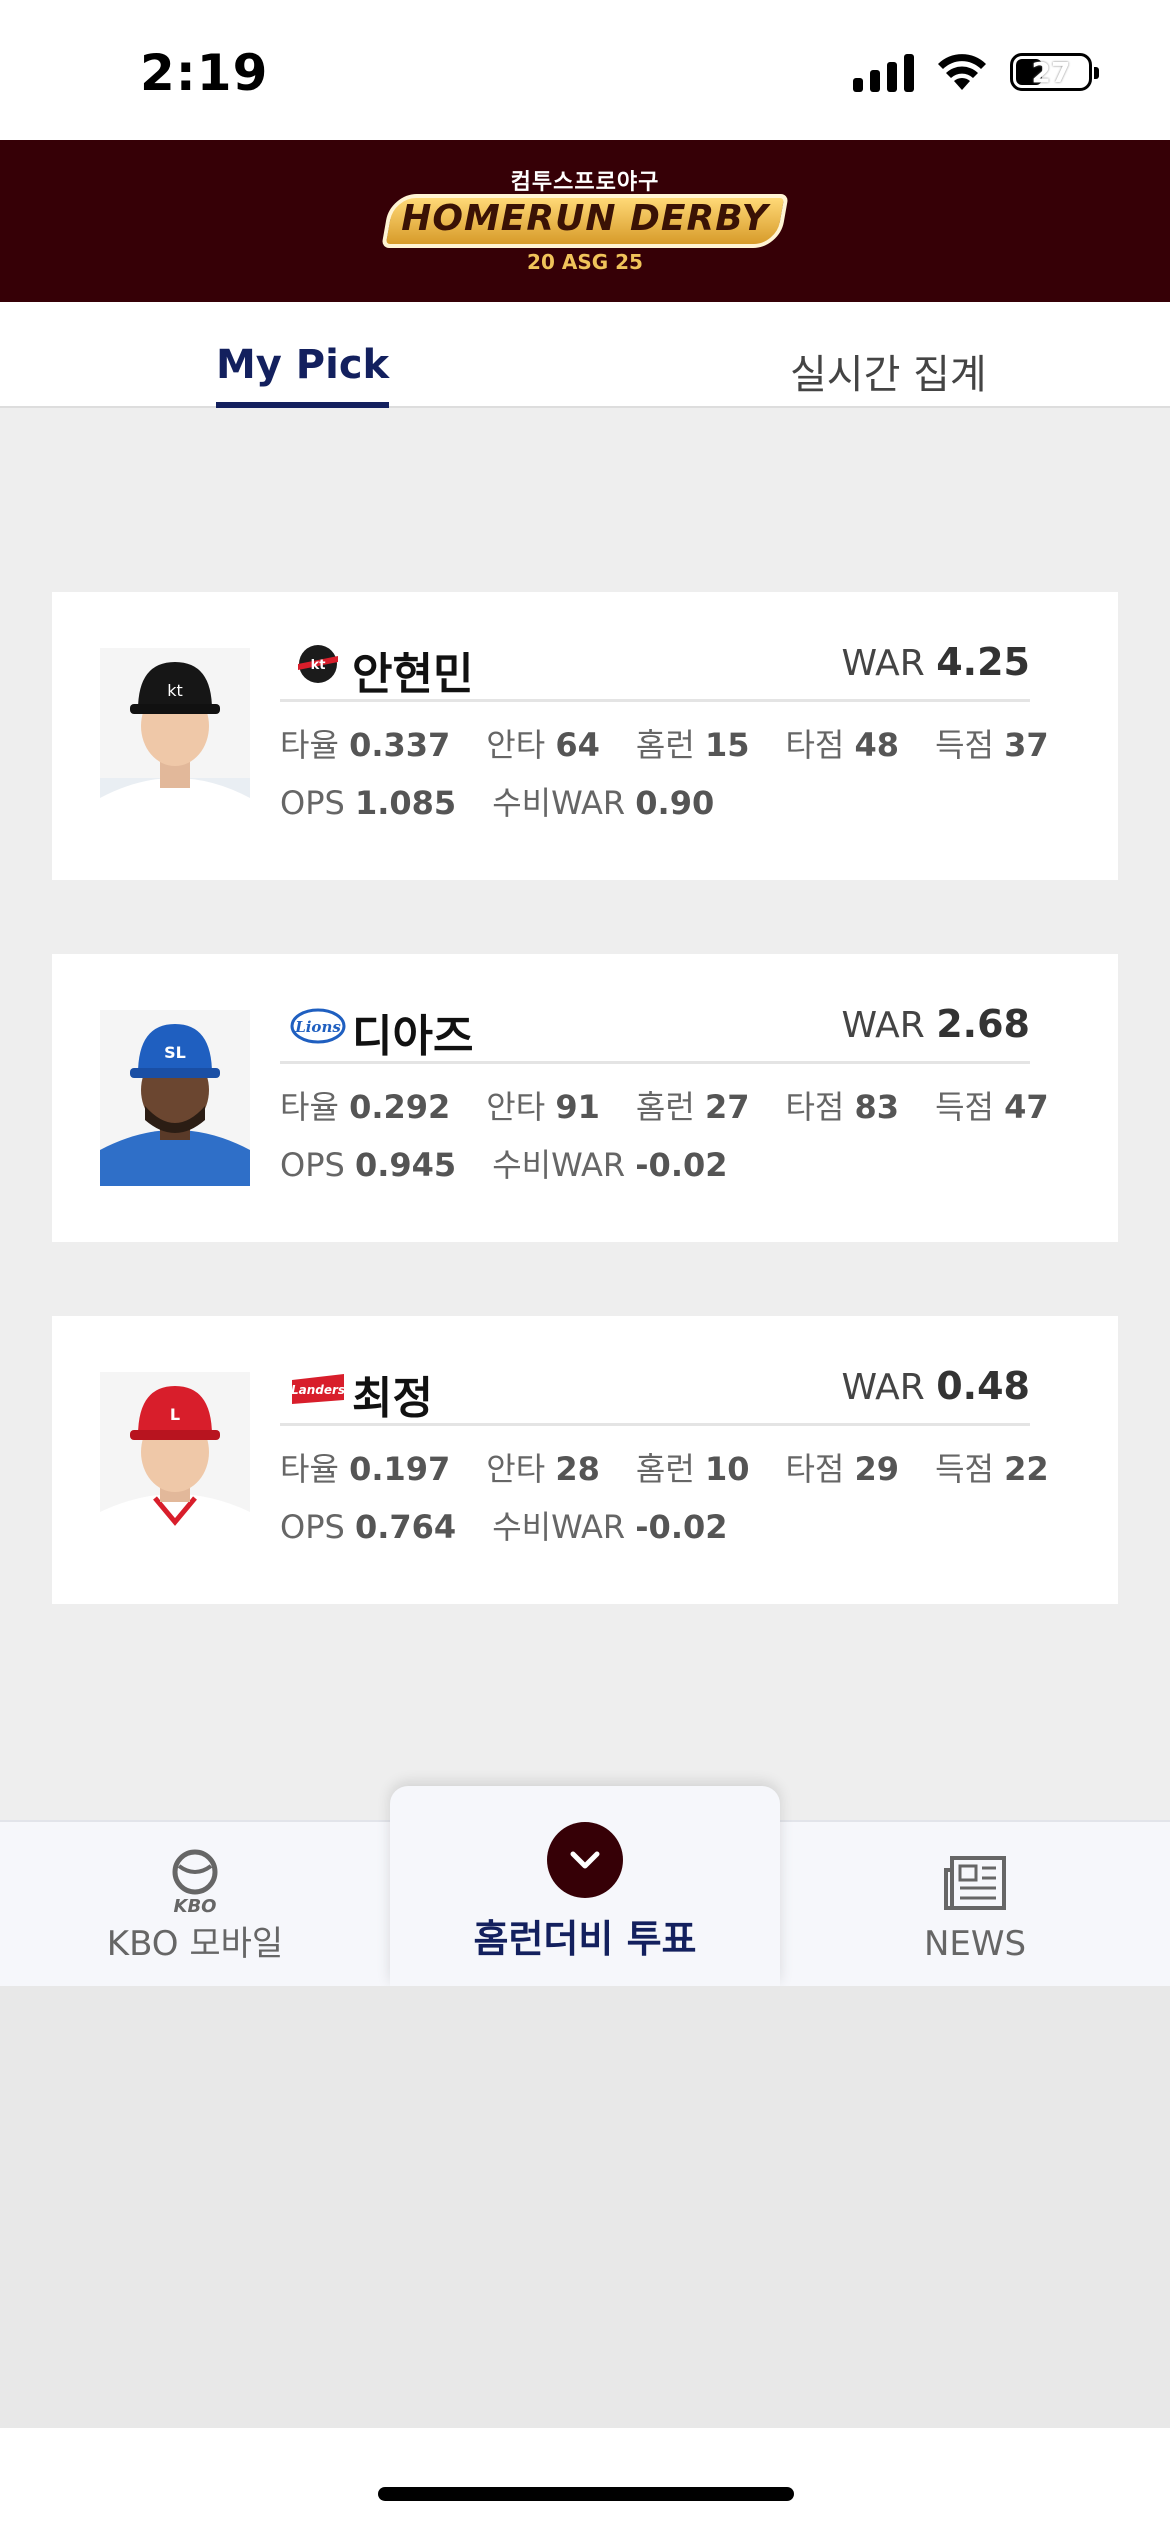  Describe the element at coordinates (204, 73) in the screenshot. I see `status-time: 2:19` at that location.